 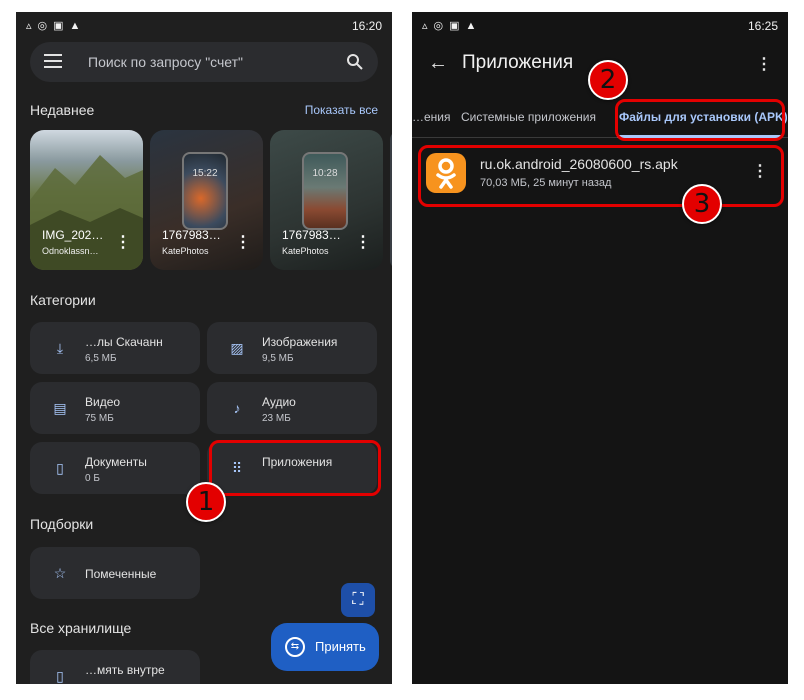 What do you see at coordinates (103, 402) in the screenshot?
I see `category-name: Видео` at bounding box center [103, 402].